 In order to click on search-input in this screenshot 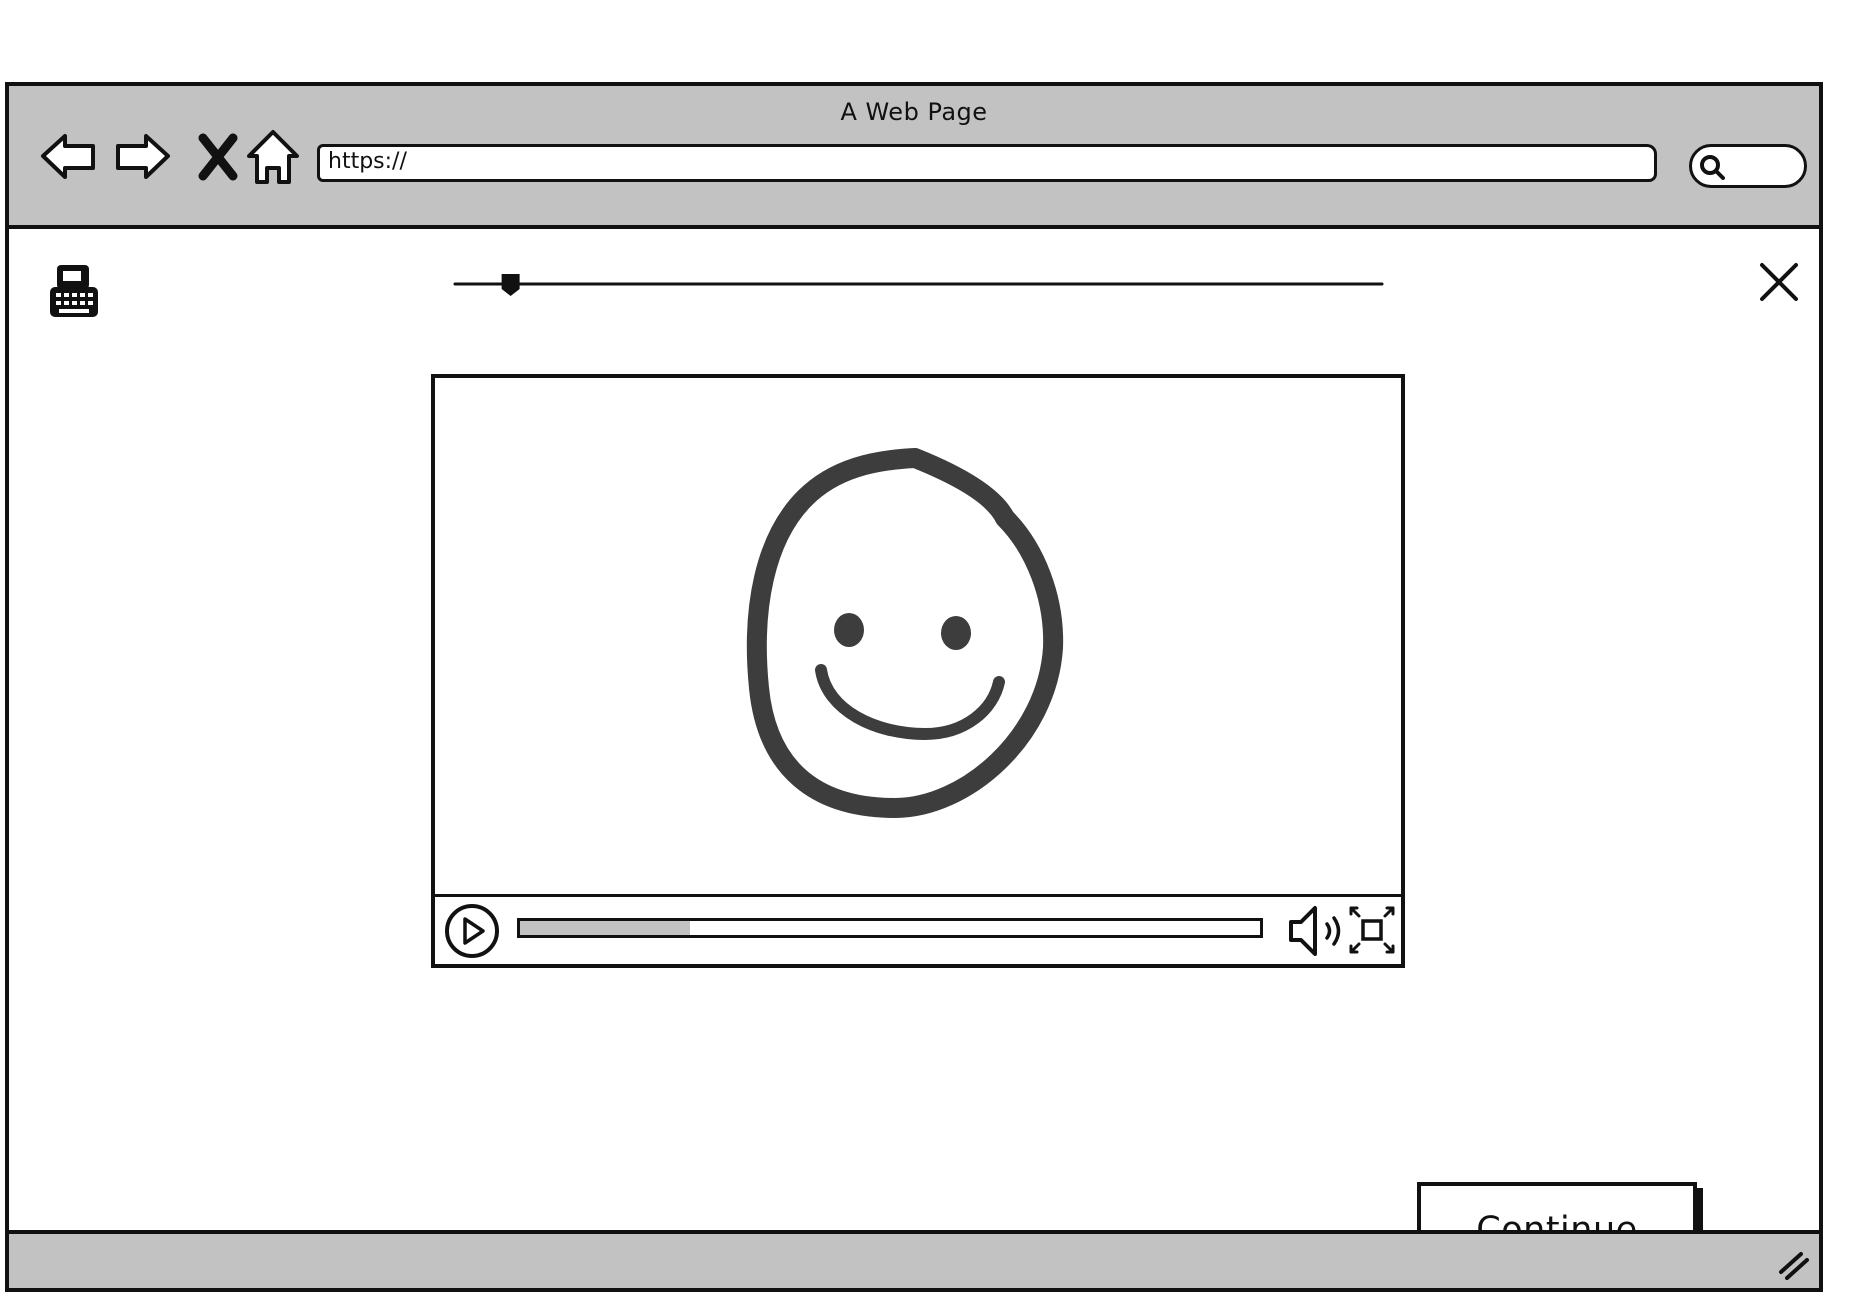, I will do `click(1748, 166)`.